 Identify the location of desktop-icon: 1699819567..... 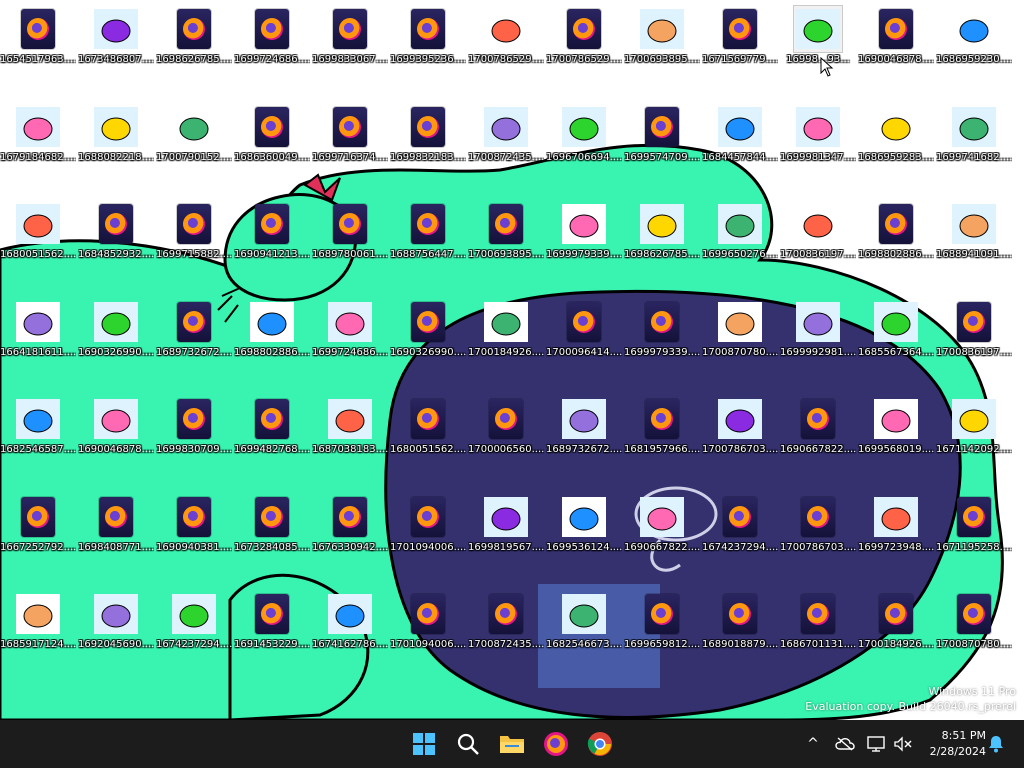
(506, 533).